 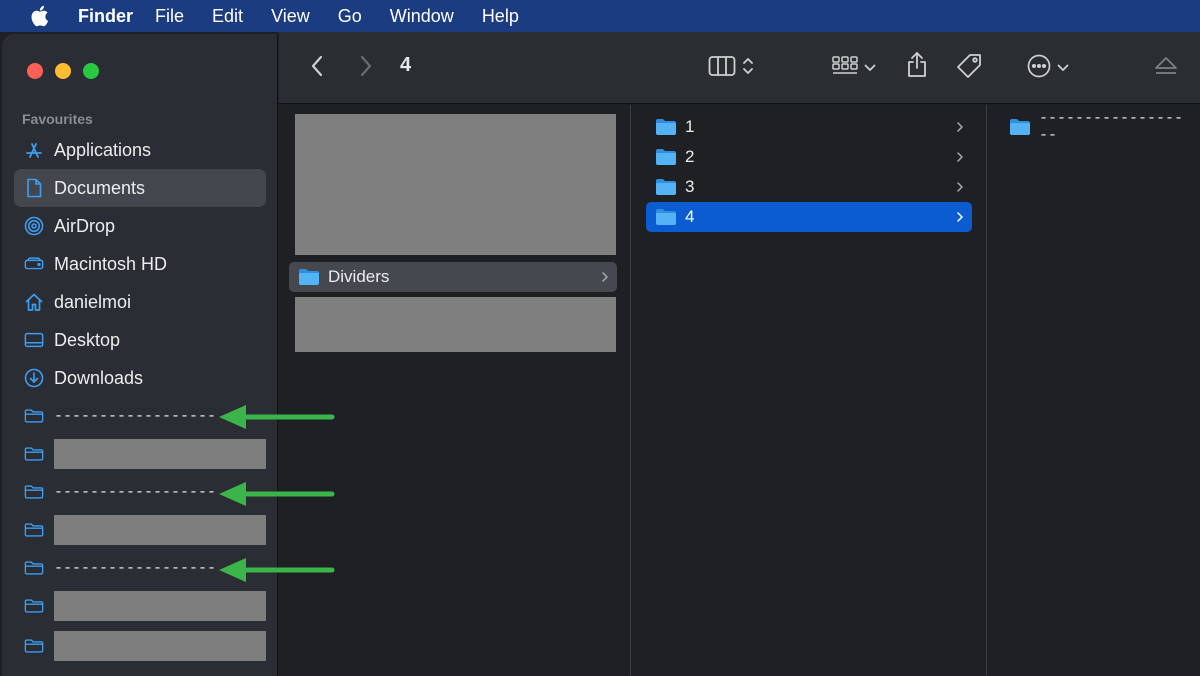 I want to click on sidebar-item-home: danielmoi, so click(x=140, y=302).